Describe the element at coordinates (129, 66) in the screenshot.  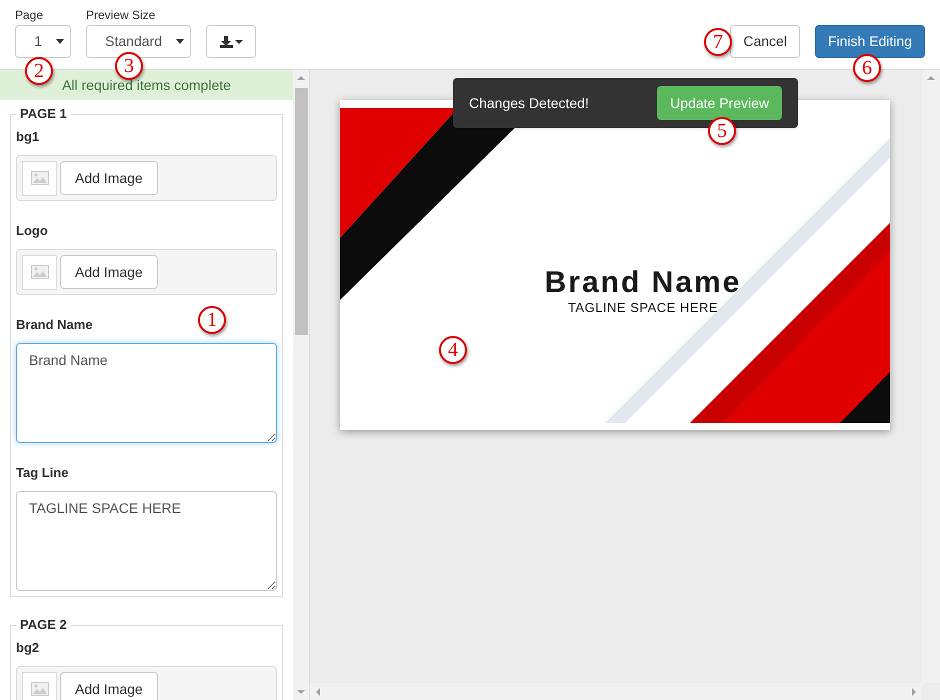
I see `callout-number: 3` at that location.